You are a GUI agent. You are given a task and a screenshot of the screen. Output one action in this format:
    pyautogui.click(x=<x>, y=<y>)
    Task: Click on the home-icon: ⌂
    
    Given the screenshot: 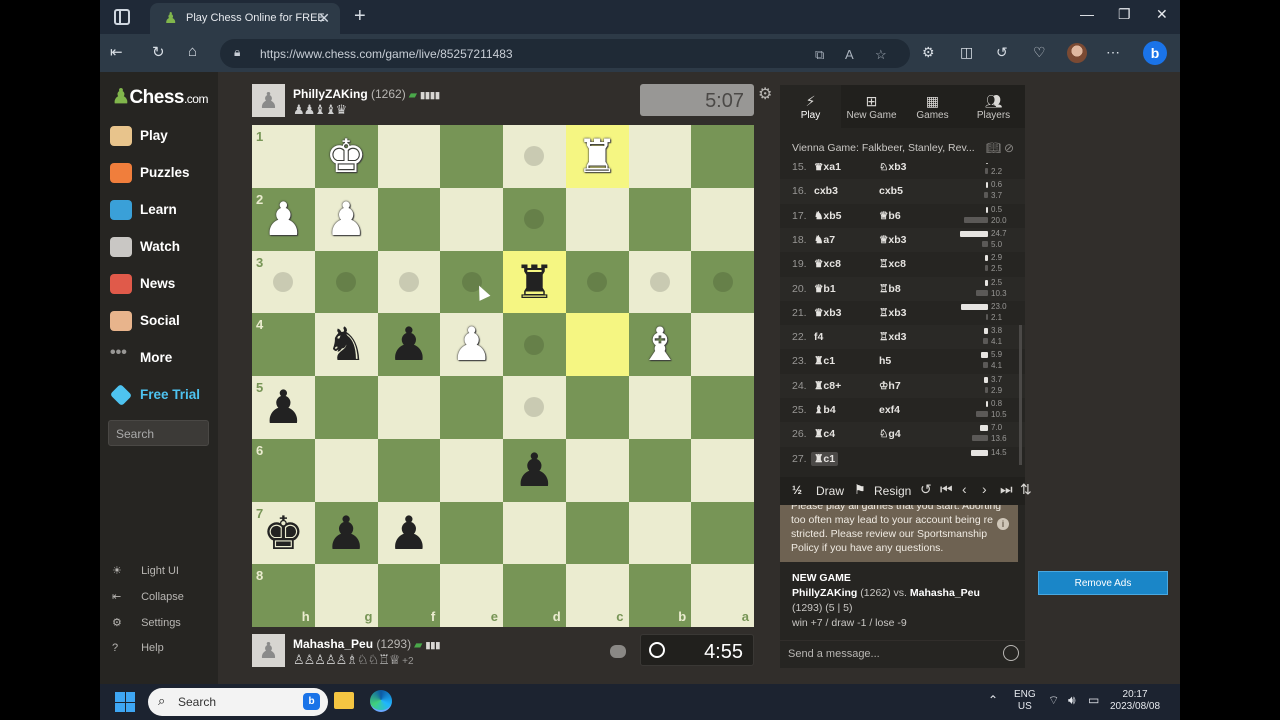 What is the action you would take?
    pyautogui.click(x=192, y=51)
    